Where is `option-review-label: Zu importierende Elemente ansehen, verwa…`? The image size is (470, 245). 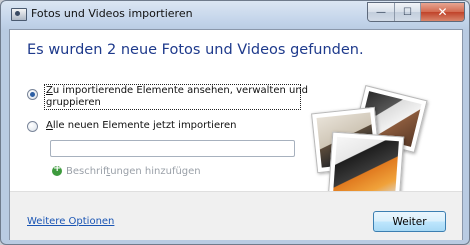
option-review-label: Zu importierende Elemente ansehen, verwa… is located at coordinates (177, 97).